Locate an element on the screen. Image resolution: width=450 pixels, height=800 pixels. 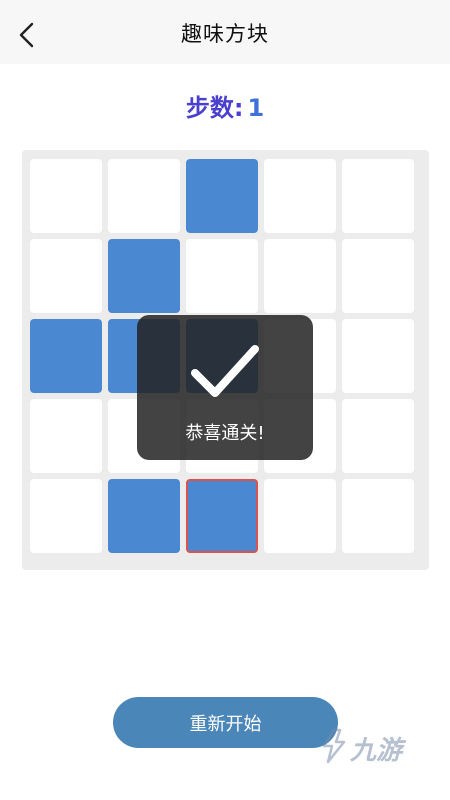
grid-cell-r1-c3 is located at coordinates (300, 276).